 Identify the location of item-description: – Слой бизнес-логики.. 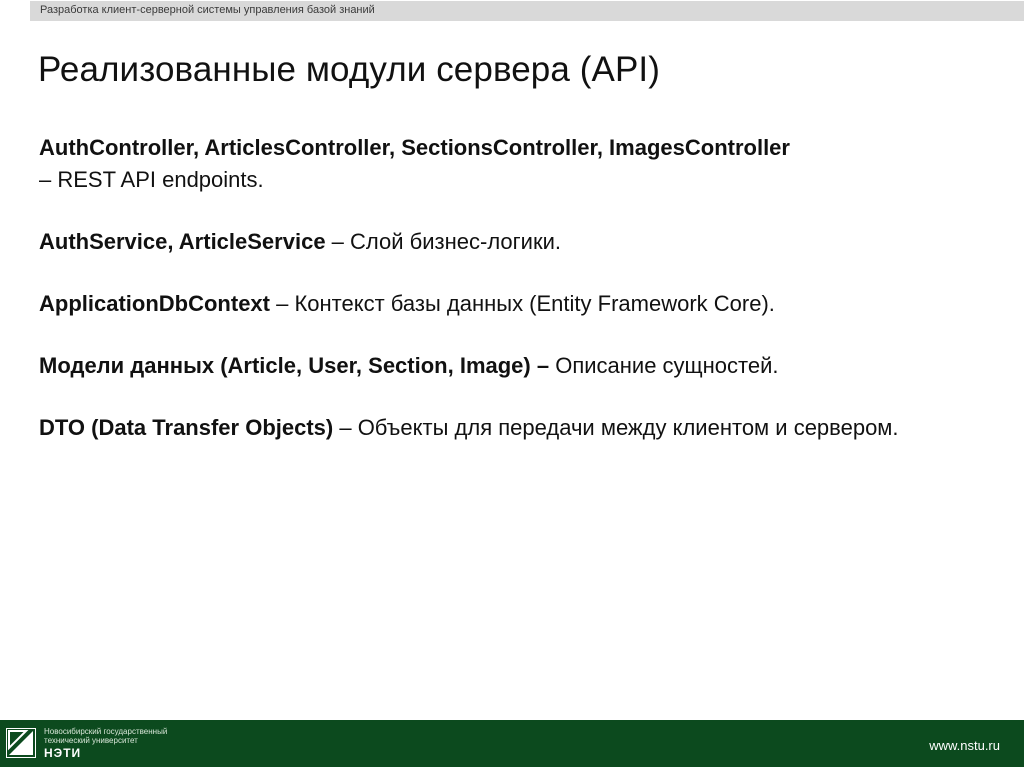
(443, 241).